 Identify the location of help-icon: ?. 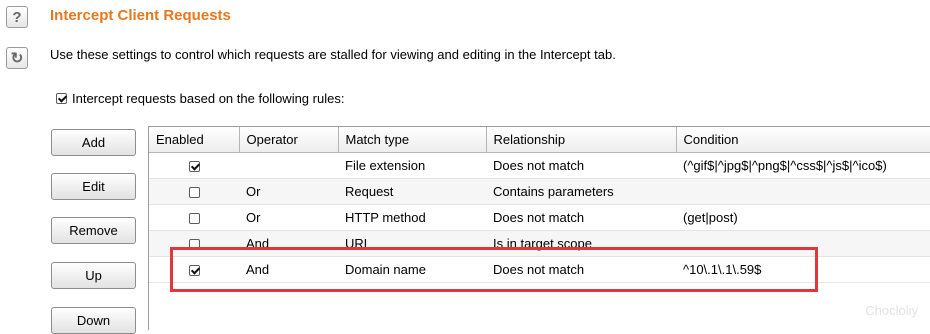
(17, 17).